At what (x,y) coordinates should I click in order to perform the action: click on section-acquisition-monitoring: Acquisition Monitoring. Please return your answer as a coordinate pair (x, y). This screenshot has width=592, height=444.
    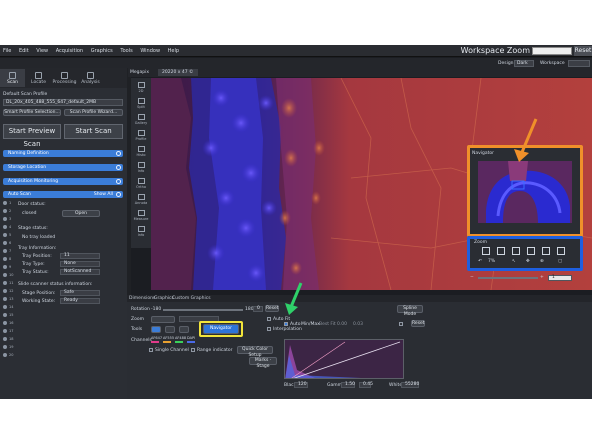
    Looking at the image, I should click on (63, 181).